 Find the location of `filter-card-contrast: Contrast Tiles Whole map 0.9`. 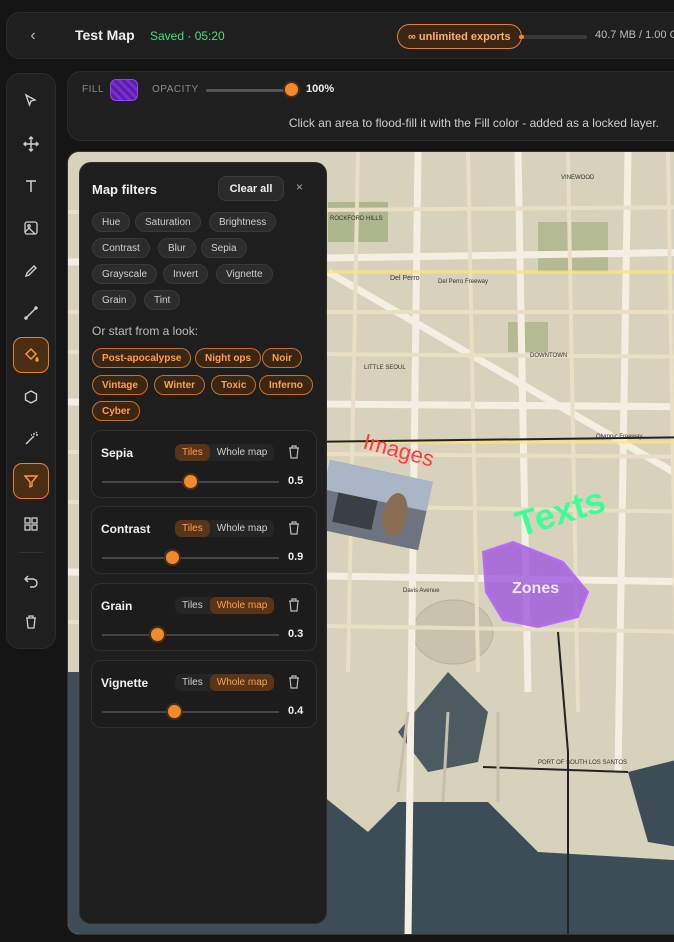

filter-card-contrast: Contrast Tiles Whole map 0.9 is located at coordinates (204, 540).